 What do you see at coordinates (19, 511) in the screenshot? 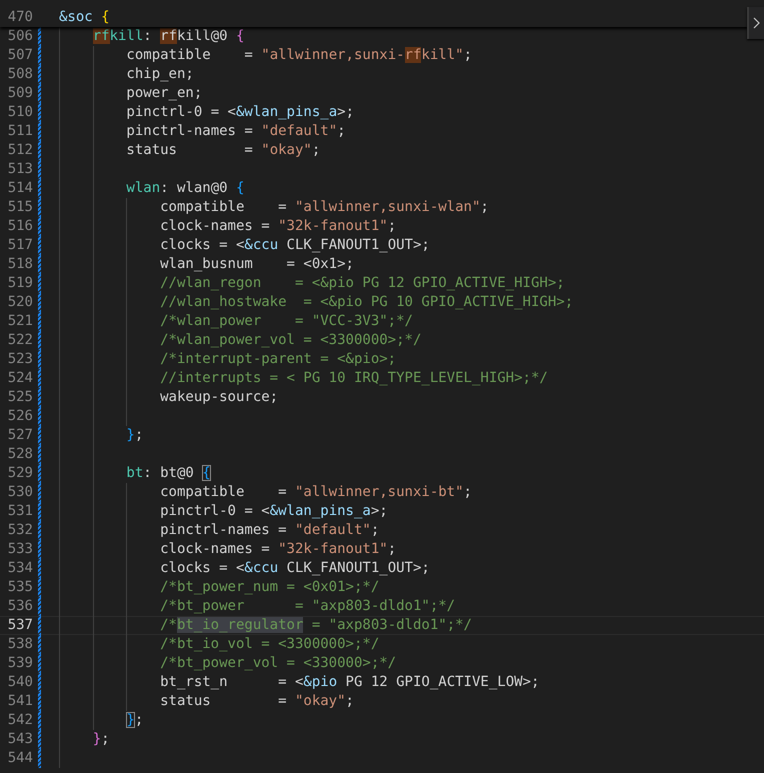
I see `line-number: 531` at bounding box center [19, 511].